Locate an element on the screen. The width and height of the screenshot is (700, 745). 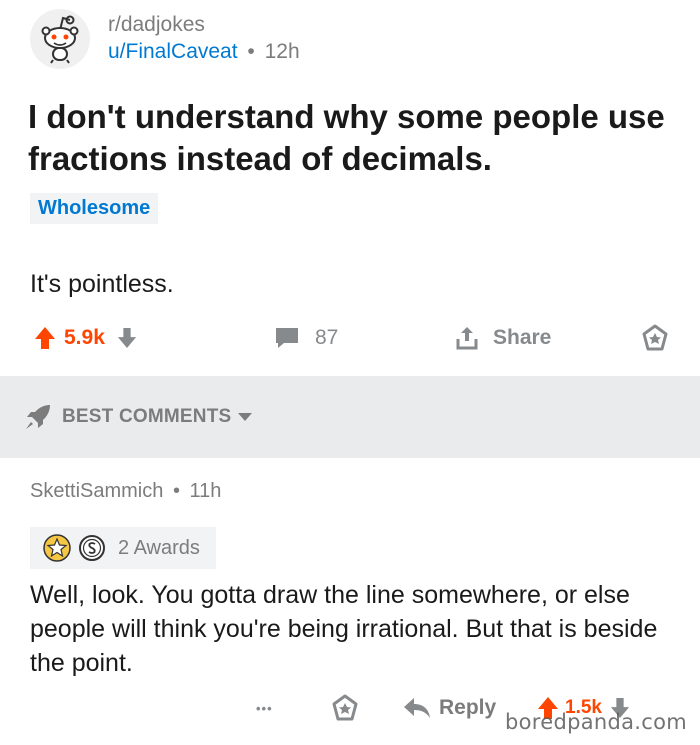
share-icon is located at coordinates (467, 338).